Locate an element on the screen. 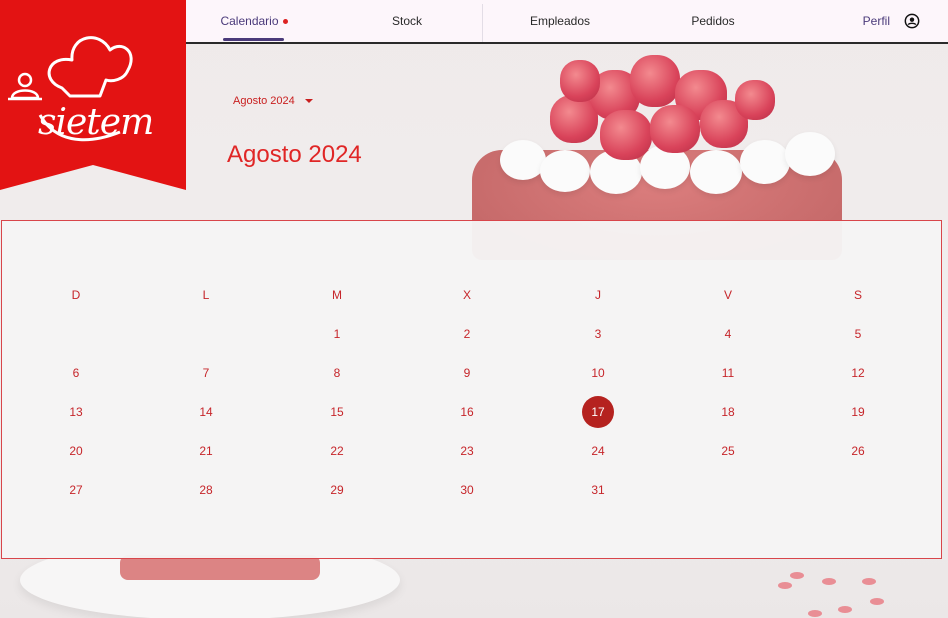  tab-stock: Stock is located at coordinates (407, 21).